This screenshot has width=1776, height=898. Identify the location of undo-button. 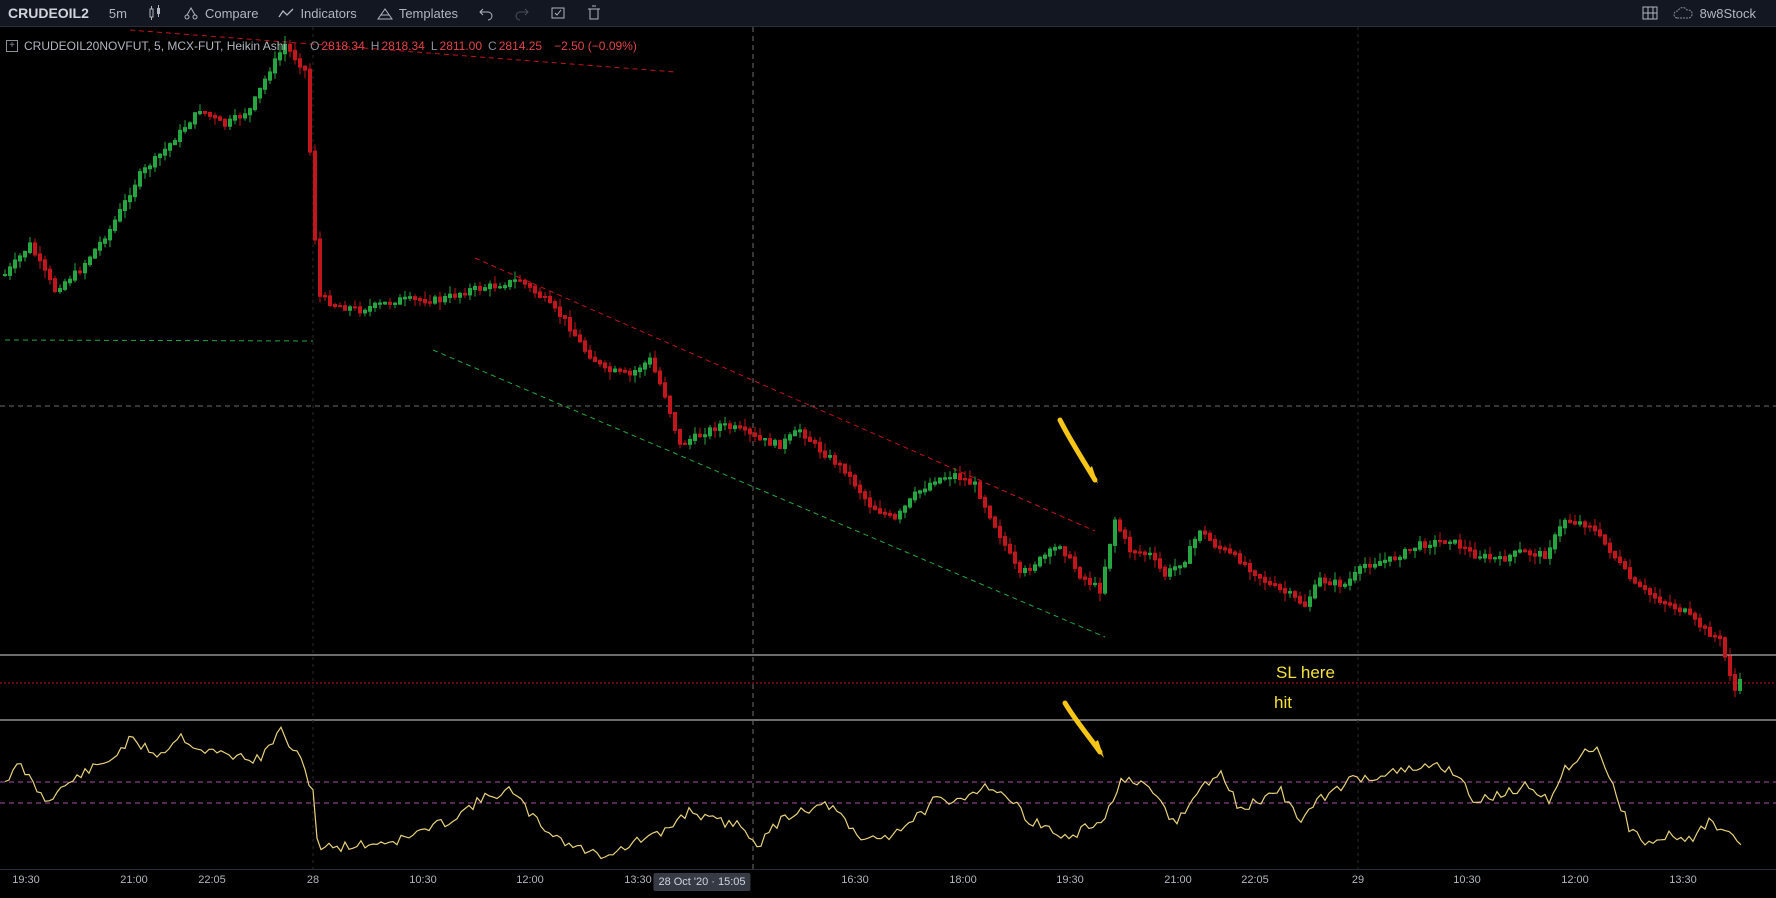
(486, 13).